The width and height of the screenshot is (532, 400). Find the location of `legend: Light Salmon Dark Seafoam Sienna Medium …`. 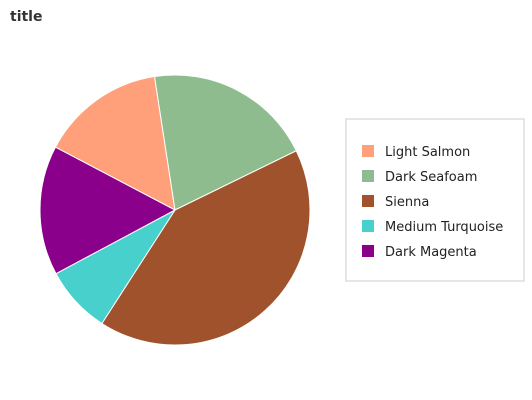

legend: Light Salmon Dark Seafoam Sienna Medium … is located at coordinates (435, 200).